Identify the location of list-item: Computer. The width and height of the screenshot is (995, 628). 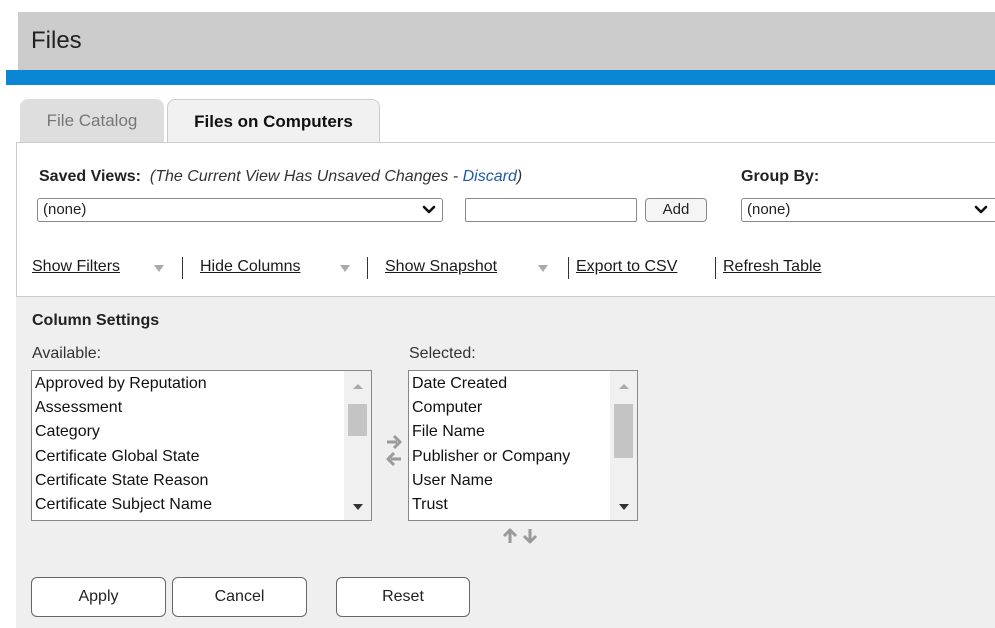
(447, 408).